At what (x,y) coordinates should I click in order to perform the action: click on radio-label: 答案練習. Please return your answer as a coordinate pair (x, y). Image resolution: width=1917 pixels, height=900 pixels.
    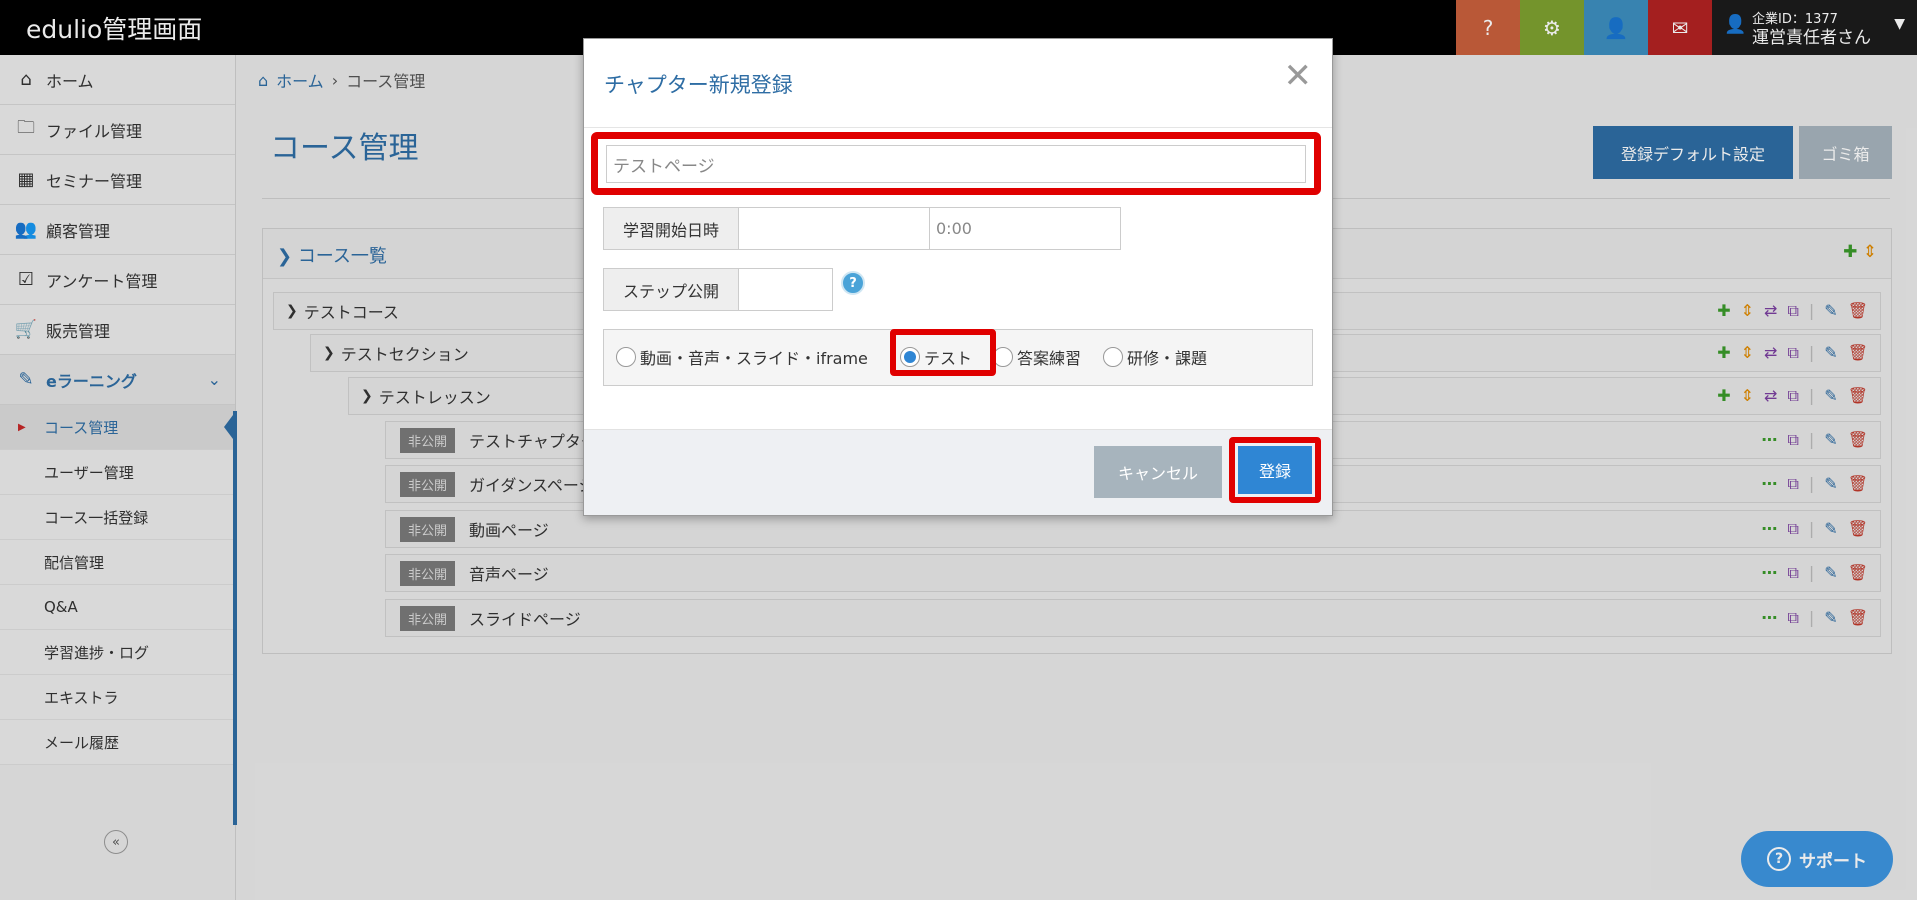
    Looking at the image, I should click on (1049, 358).